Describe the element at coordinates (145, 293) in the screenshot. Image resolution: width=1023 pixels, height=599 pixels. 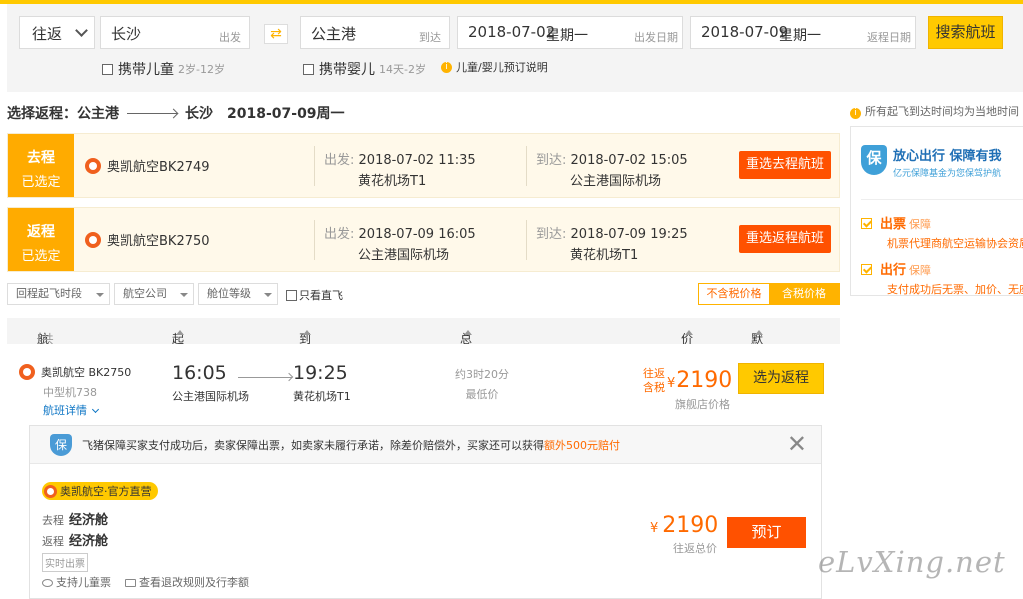
I see `filter-airline-label: 航空公司` at that location.